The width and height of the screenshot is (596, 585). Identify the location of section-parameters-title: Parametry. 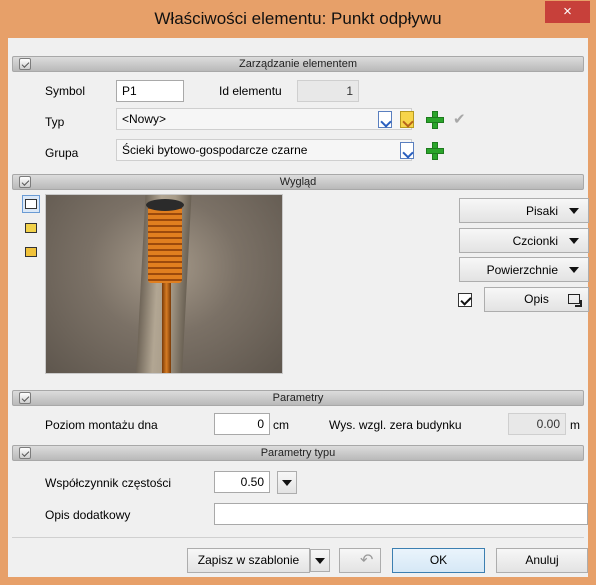
(298, 398).